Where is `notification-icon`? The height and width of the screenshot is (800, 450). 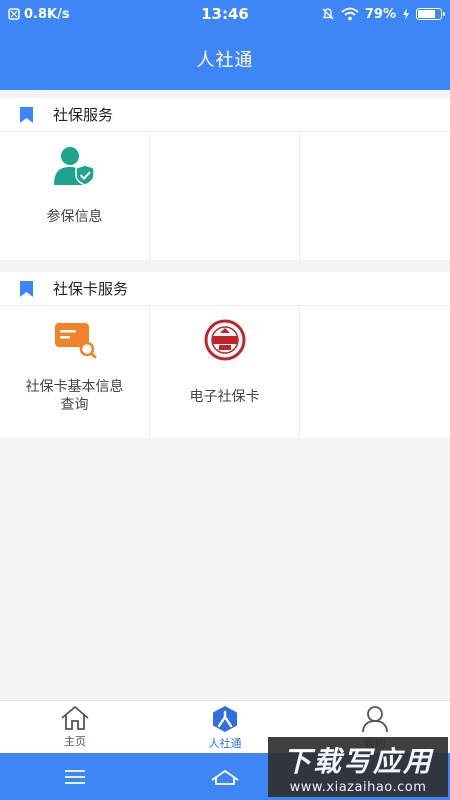 notification-icon is located at coordinates (14, 14).